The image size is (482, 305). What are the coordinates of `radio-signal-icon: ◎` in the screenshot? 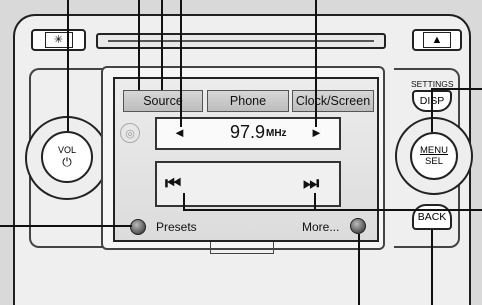 It's located at (130, 133).